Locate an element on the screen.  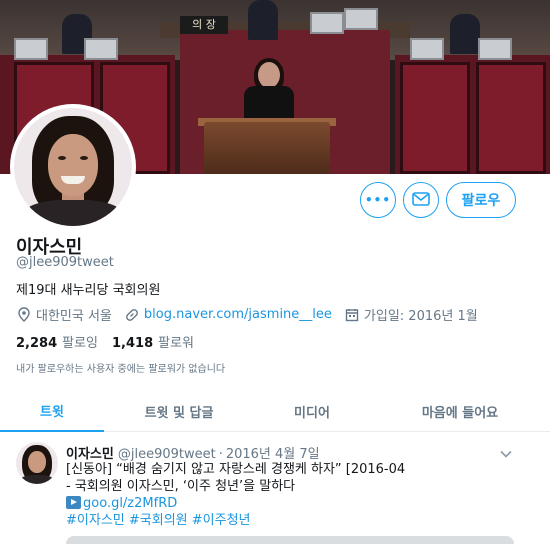
chevron-down-icon is located at coordinates (506, 452).